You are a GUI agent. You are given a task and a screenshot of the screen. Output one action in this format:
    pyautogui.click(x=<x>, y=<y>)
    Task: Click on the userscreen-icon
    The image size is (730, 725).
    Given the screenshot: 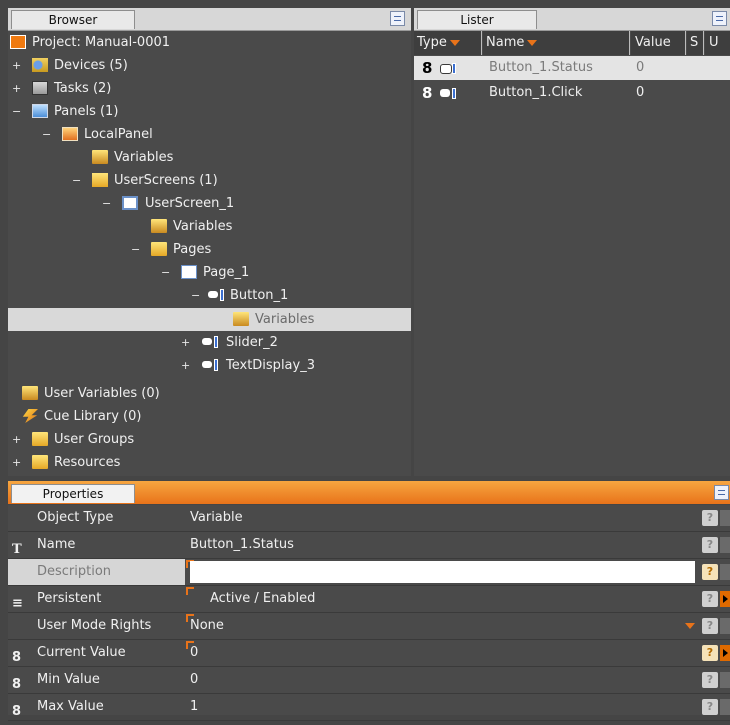 What is the action you would take?
    pyautogui.click(x=130, y=203)
    